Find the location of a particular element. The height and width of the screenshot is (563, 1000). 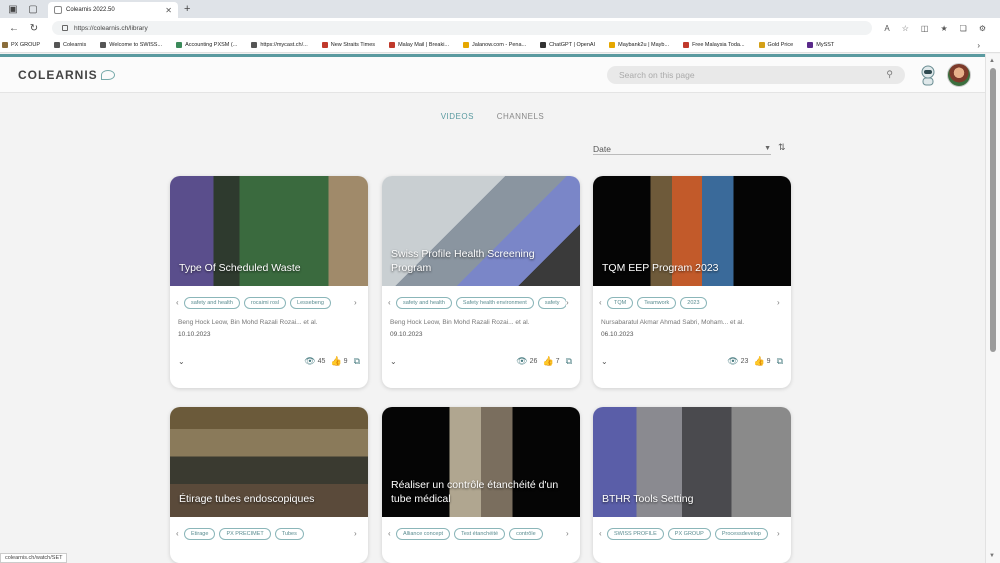

tag-chip: 2023 is located at coordinates (693, 302).